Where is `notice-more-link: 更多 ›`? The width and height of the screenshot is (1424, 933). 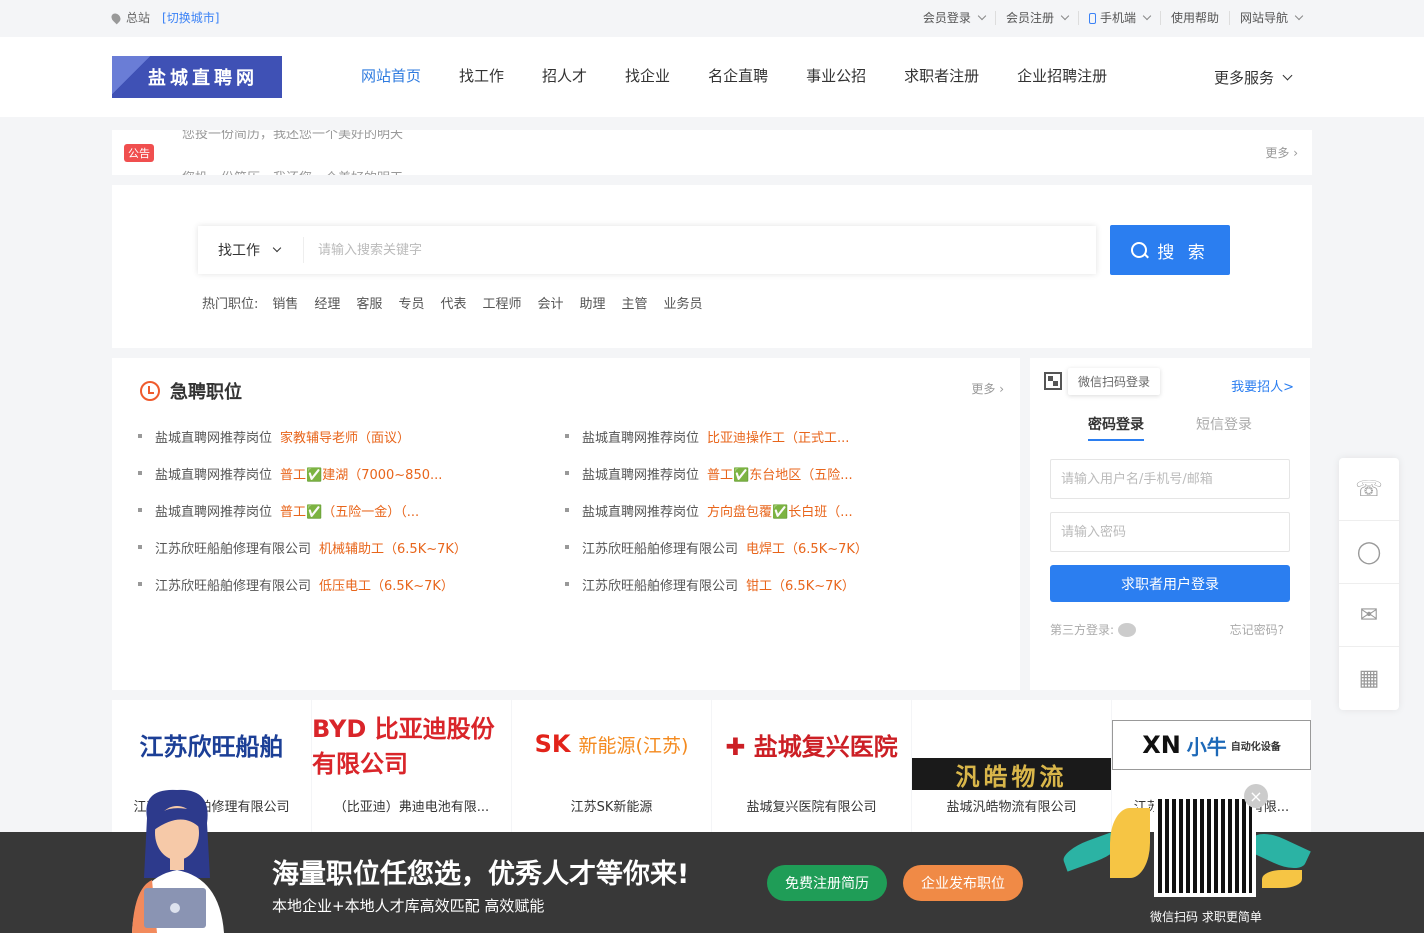
notice-more-link: 更多 › is located at coordinates (1281, 152).